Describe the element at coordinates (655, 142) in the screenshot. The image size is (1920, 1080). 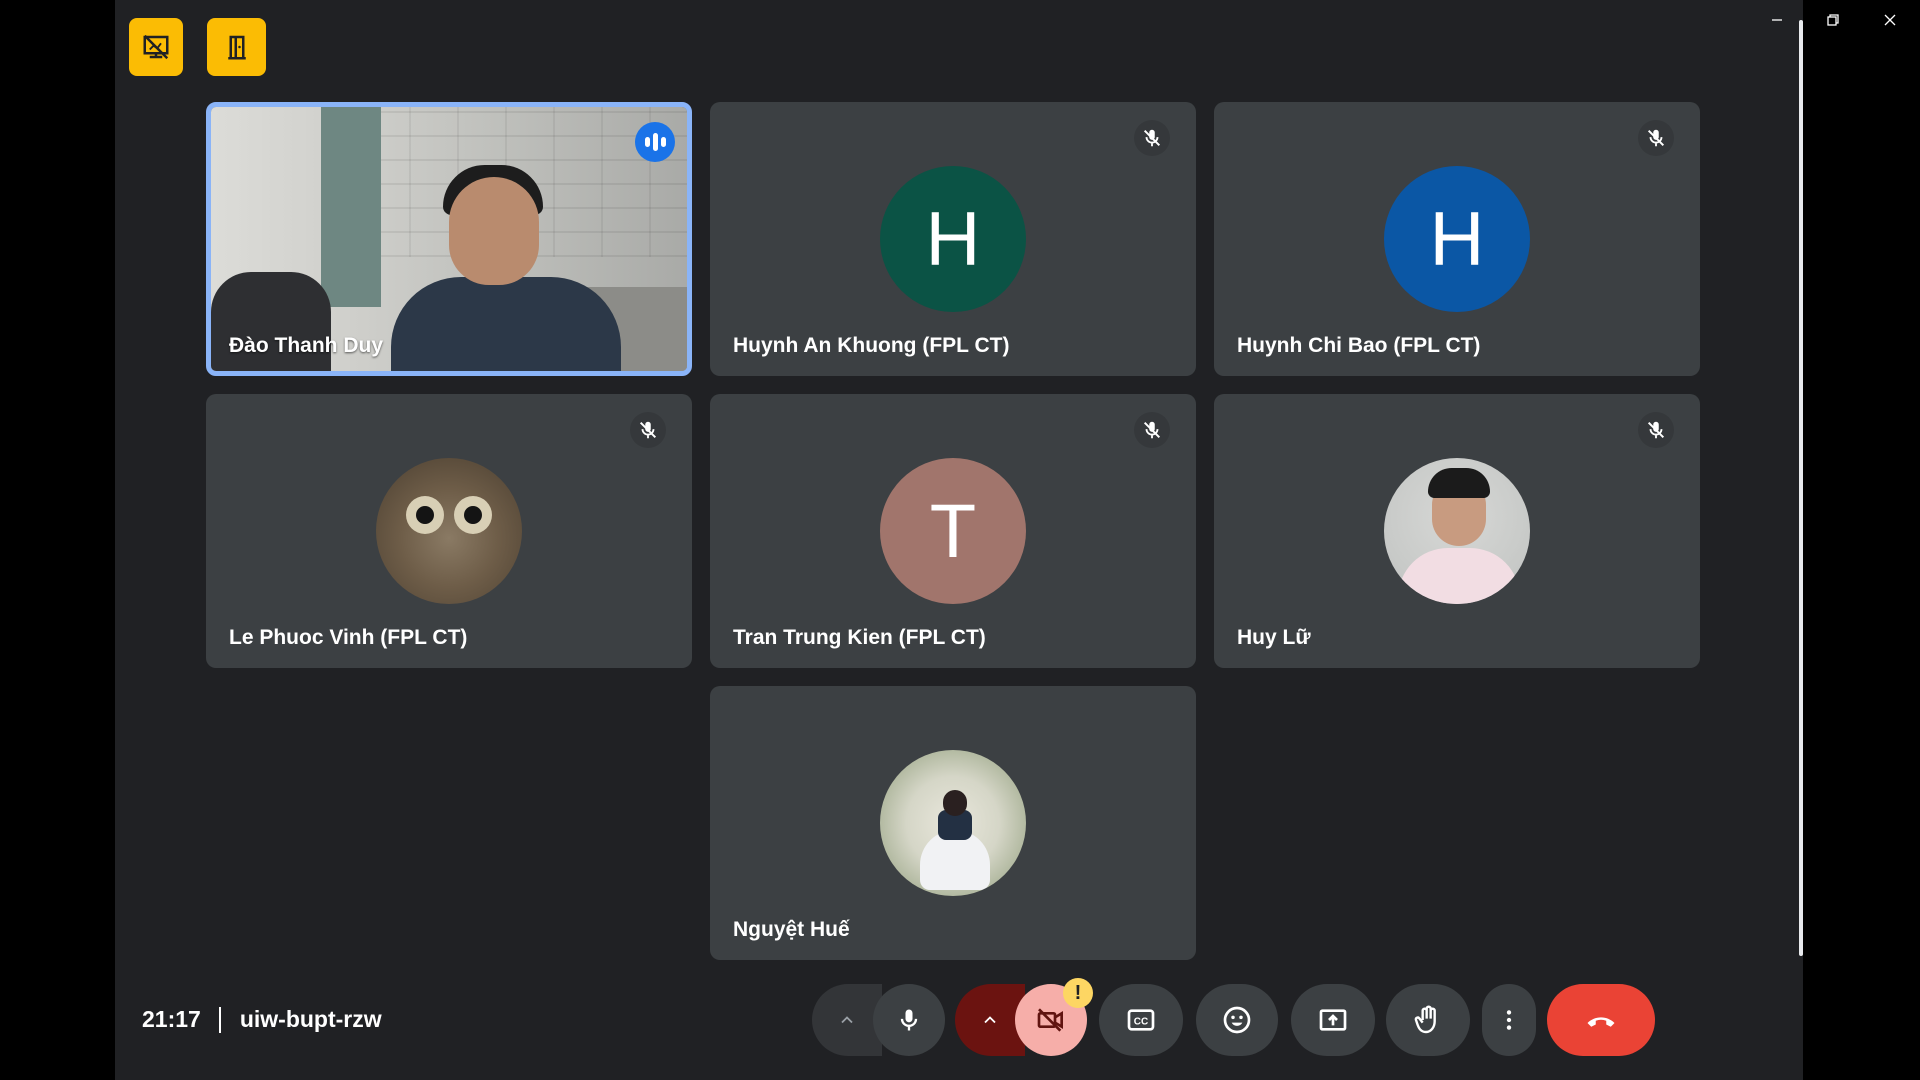
I see `speaking-indicator-icon` at that location.